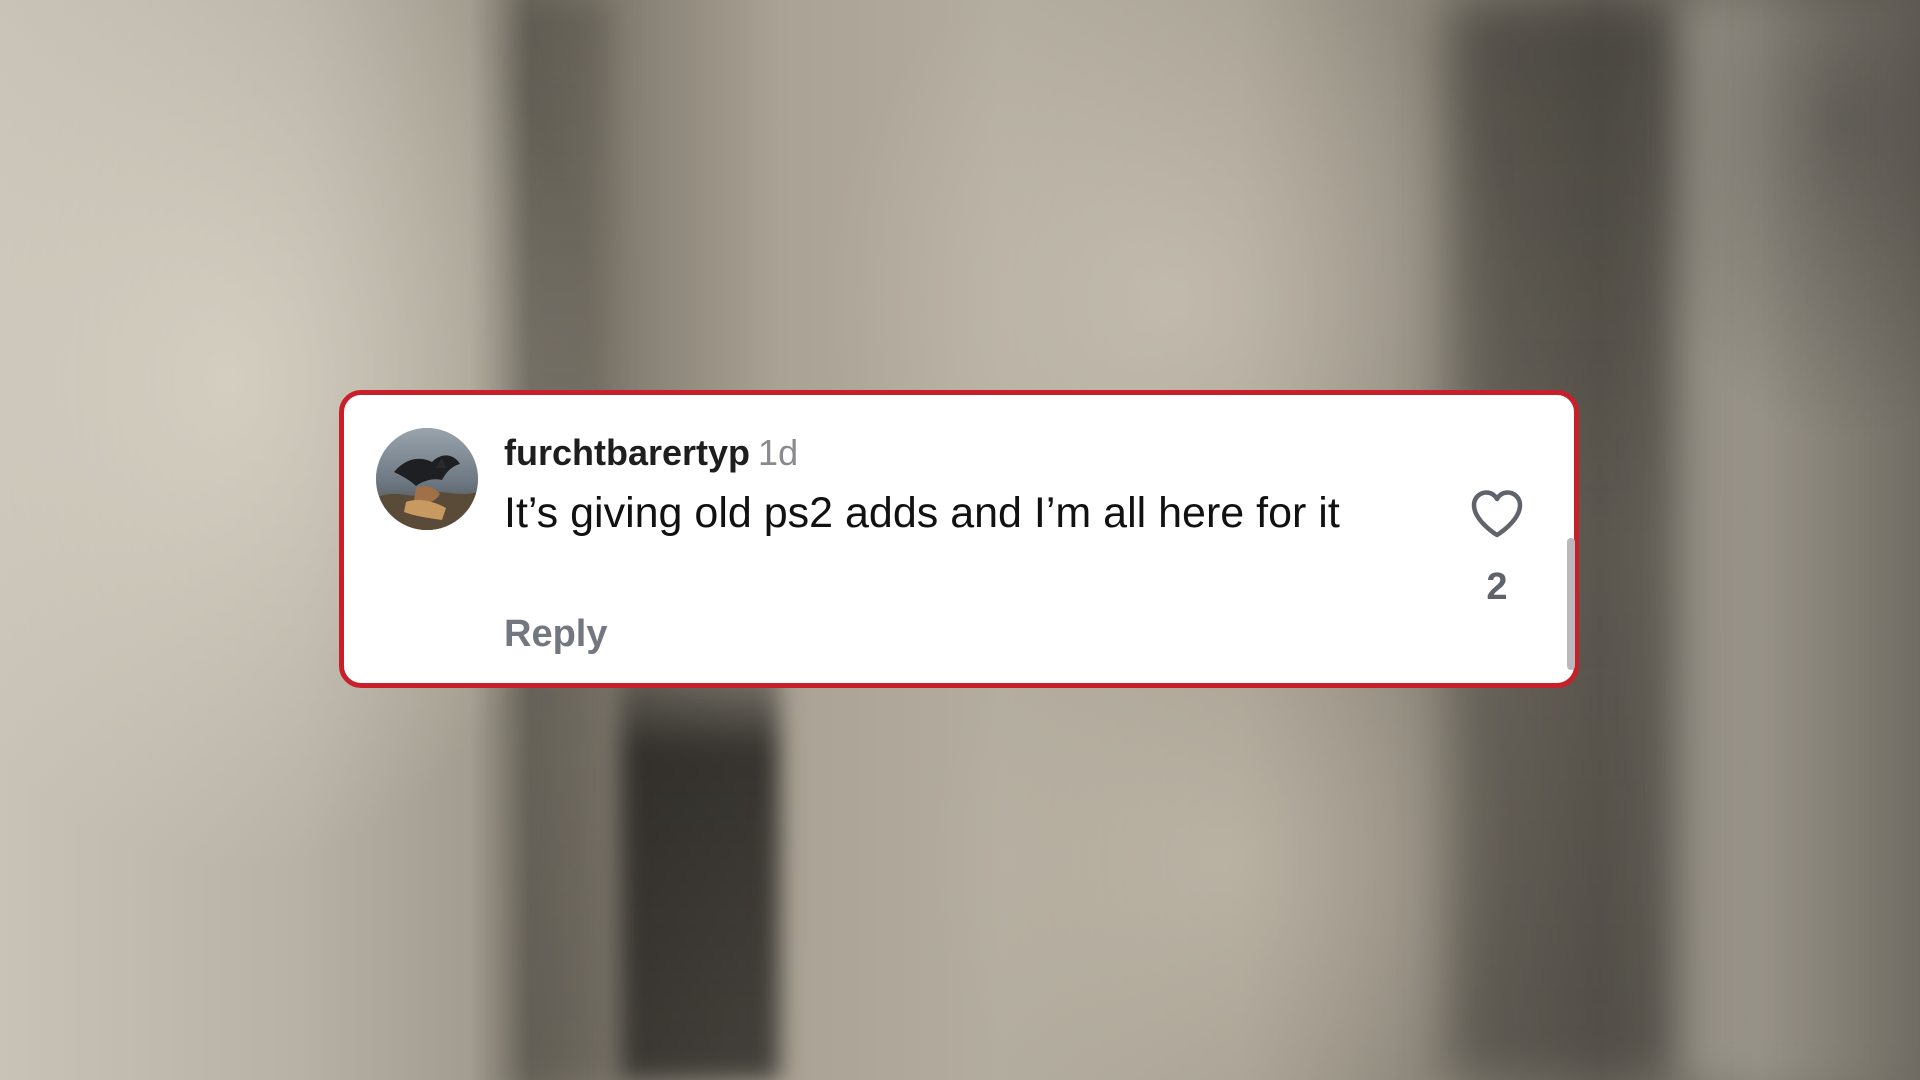 Image resolution: width=1920 pixels, height=1080 pixels. What do you see at coordinates (778, 452) in the screenshot?
I see `timestamp: 1d` at bounding box center [778, 452].